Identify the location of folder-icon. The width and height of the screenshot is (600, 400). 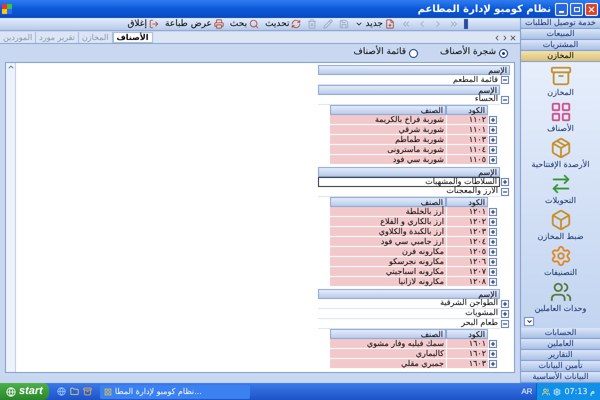
(74, 391).